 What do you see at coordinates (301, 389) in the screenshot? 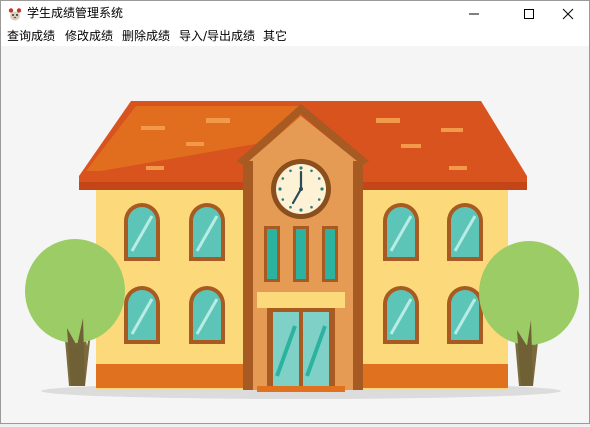
I see `entrance-step` at bounding box center [301, 389].